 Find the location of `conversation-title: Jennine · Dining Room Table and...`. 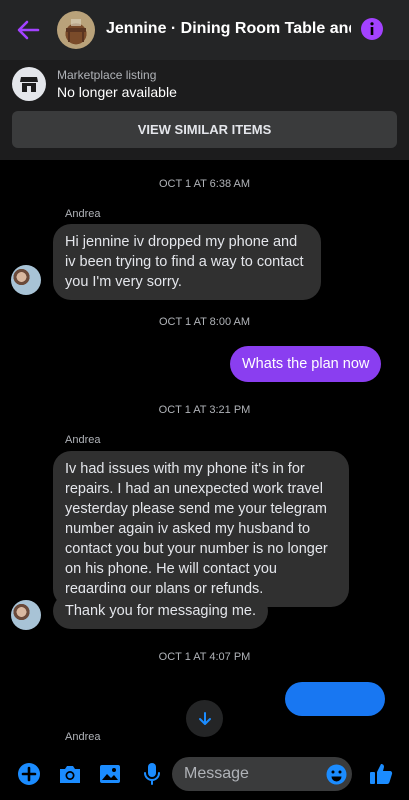

conversation-title: Jennine · Dining Room Table and... is located at coordinates (228, 29).